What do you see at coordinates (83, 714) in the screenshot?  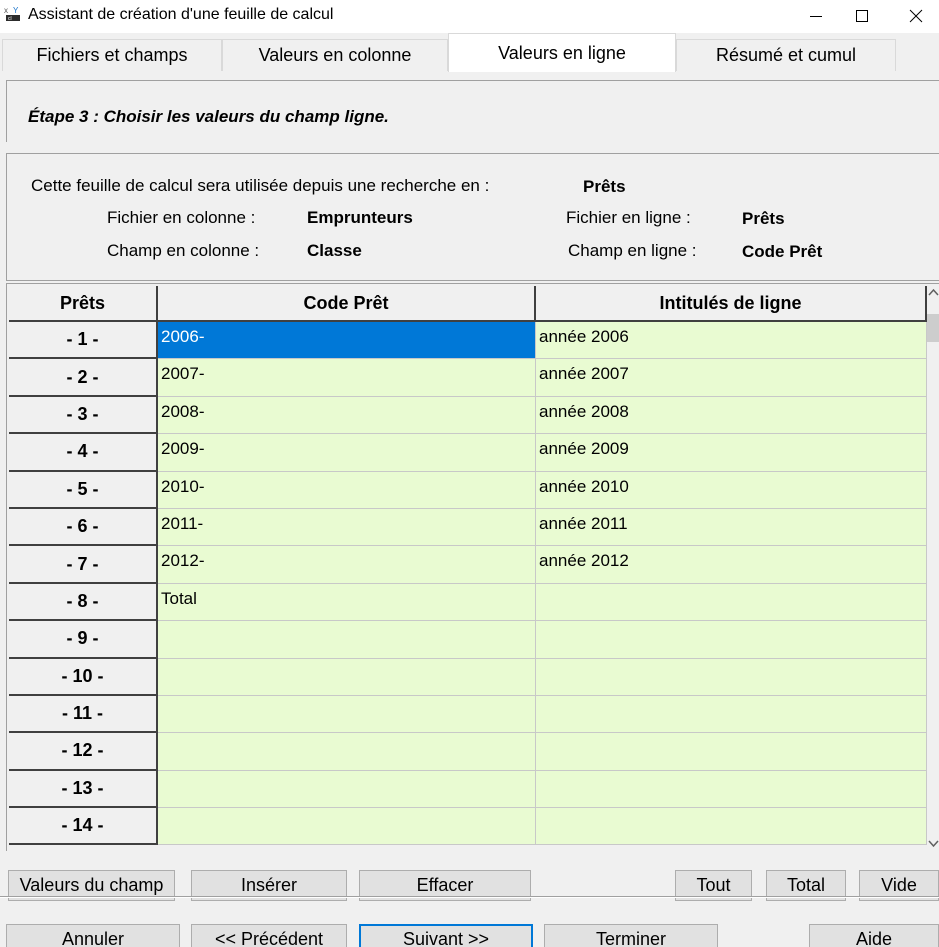 I see `row-number-header: - 11 -` at bounding box center [83, 714].